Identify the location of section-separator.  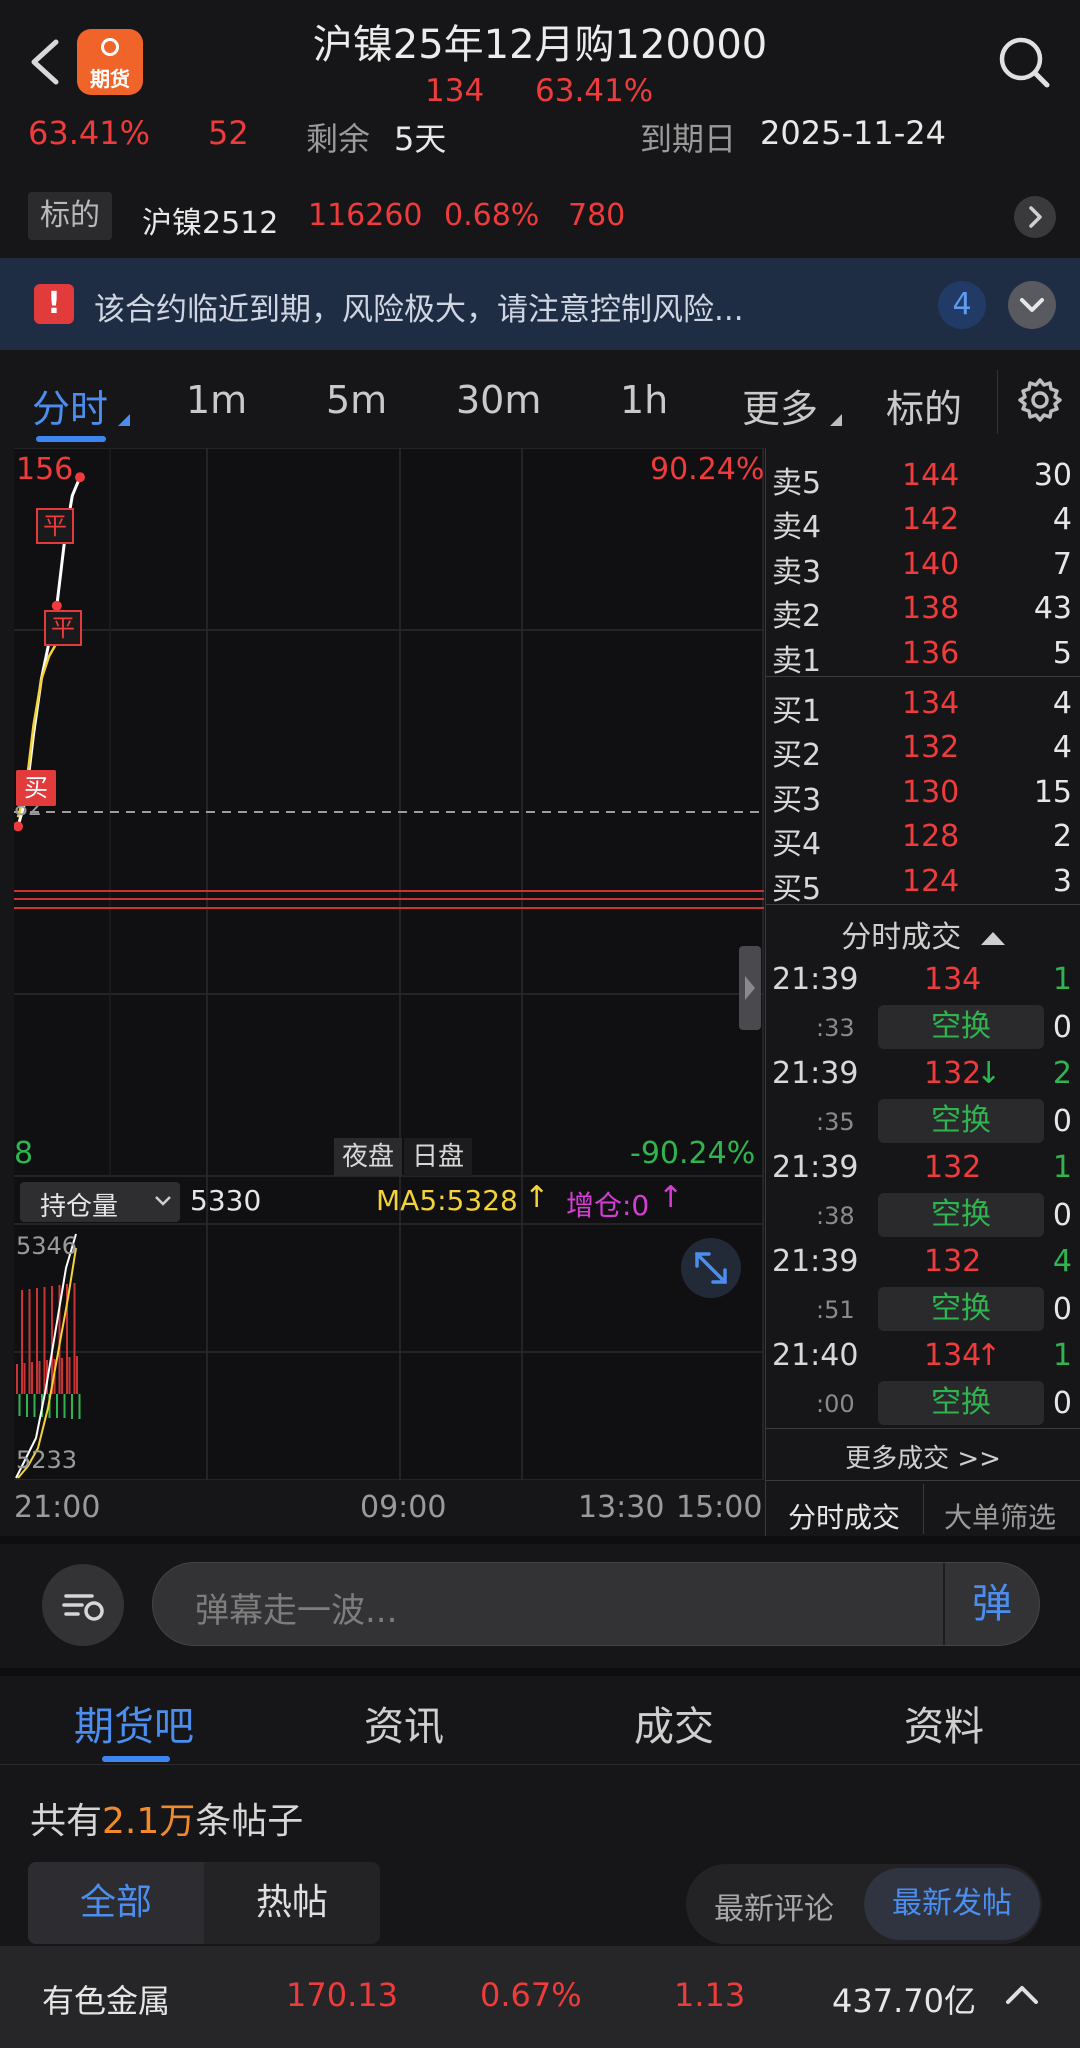
(540, 1672).